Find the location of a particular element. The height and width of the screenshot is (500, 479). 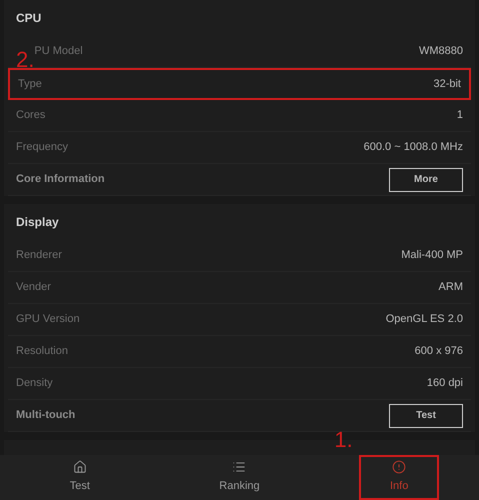

row-label: Multi-touch is located at coordinates (46, 416).